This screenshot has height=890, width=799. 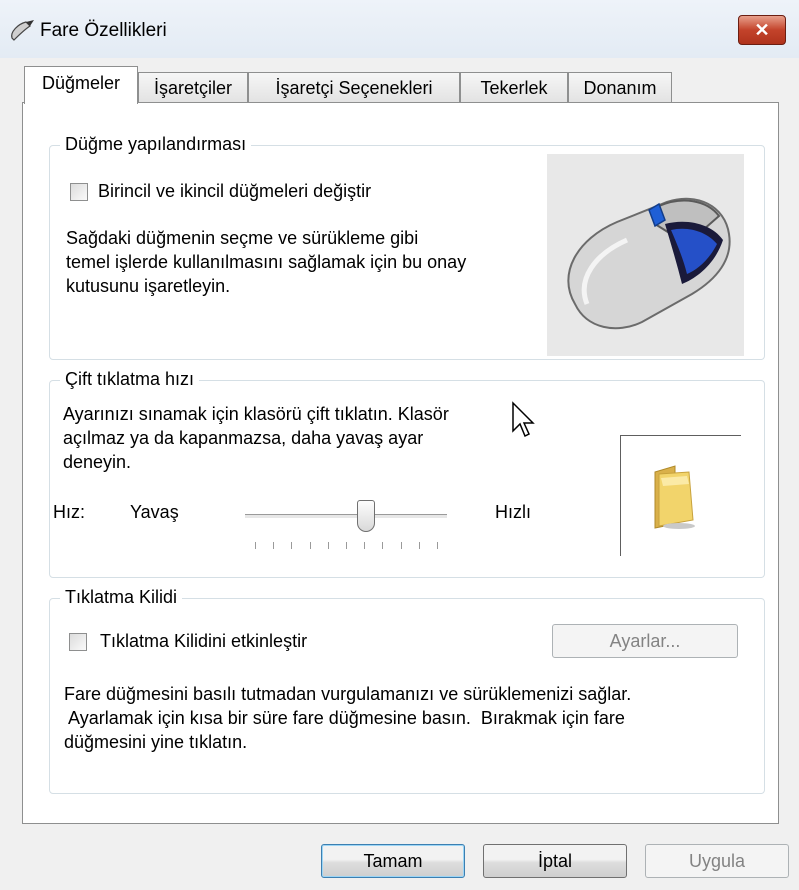 What do you see at coordinates (204, 641) in the screenshot?
I see `click-lock-label: Tıklatma Kilidini etkinleştir` at bounding box center [204, 641].